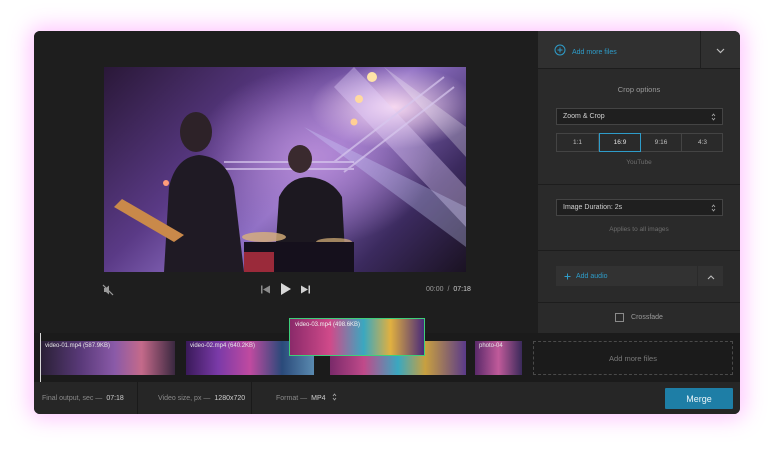  Describe the element at coordinates (292, 398) in the screenshot. I see `format-label: Format —` at that location.